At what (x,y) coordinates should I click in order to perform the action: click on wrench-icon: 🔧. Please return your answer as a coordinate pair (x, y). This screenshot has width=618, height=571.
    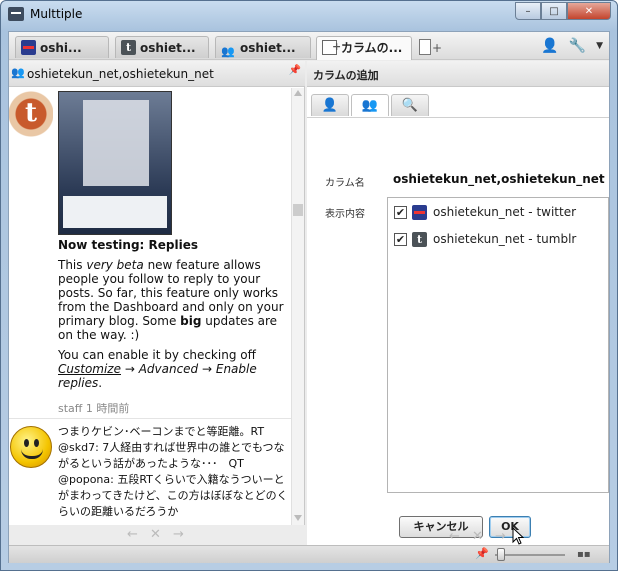
    Looking at the image, I should click on (577, 46).